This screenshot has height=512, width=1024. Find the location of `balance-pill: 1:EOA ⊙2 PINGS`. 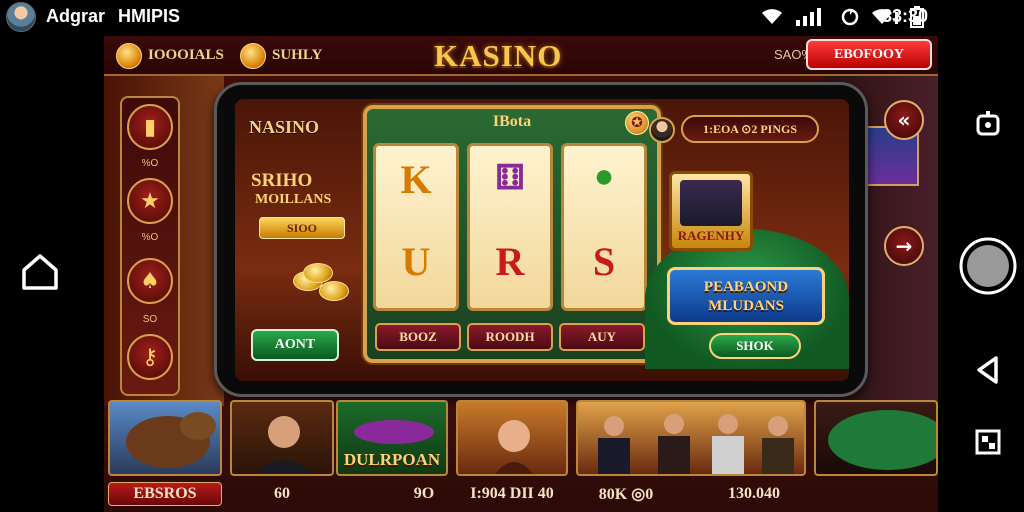

balance-pill: 1:EOA ⊙2 PINGS is located at coordinates (750, 129).